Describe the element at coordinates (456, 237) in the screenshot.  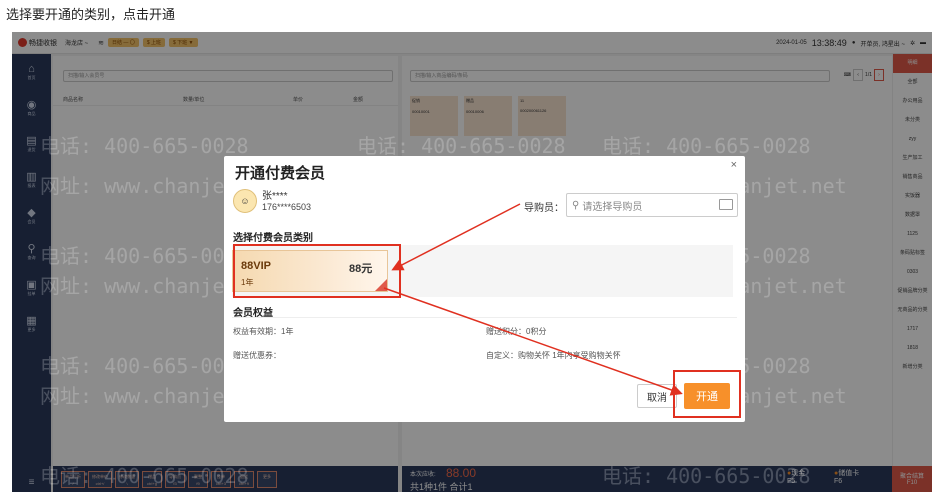
I see `arrow-to-plan` at that location.